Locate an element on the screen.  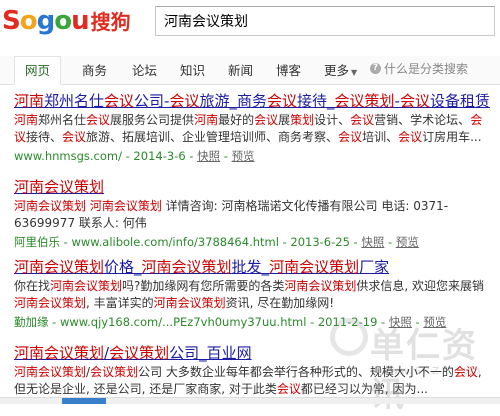
tab-business: 商务 is located at coordinates (94, 69).